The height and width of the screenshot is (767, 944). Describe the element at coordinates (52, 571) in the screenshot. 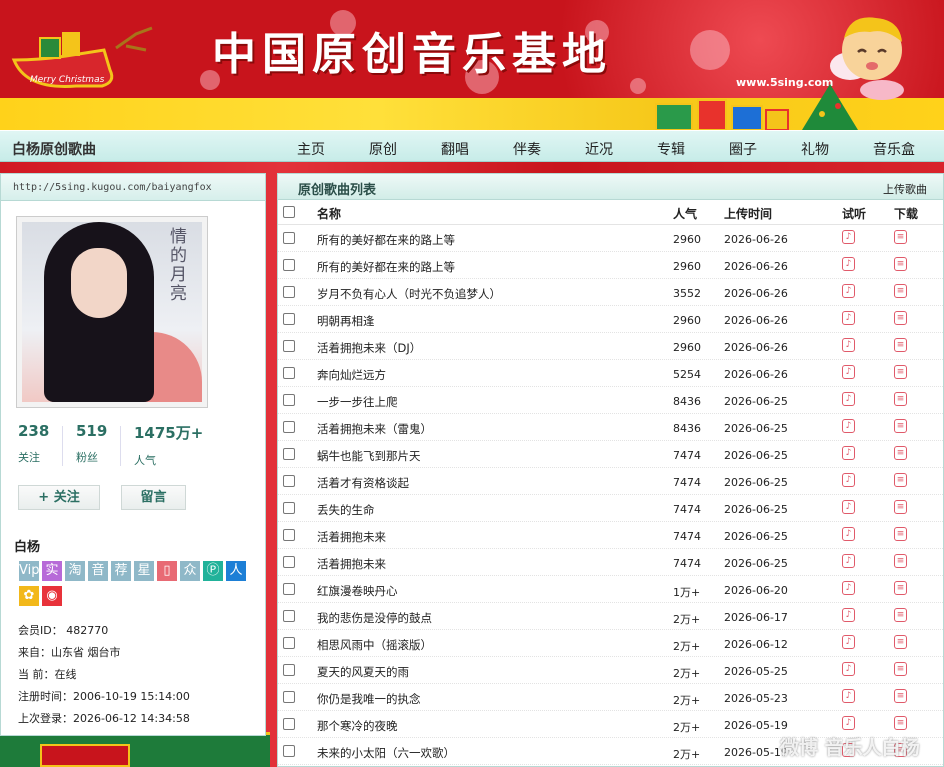

I see `member-badge-icon: 实` at that location.